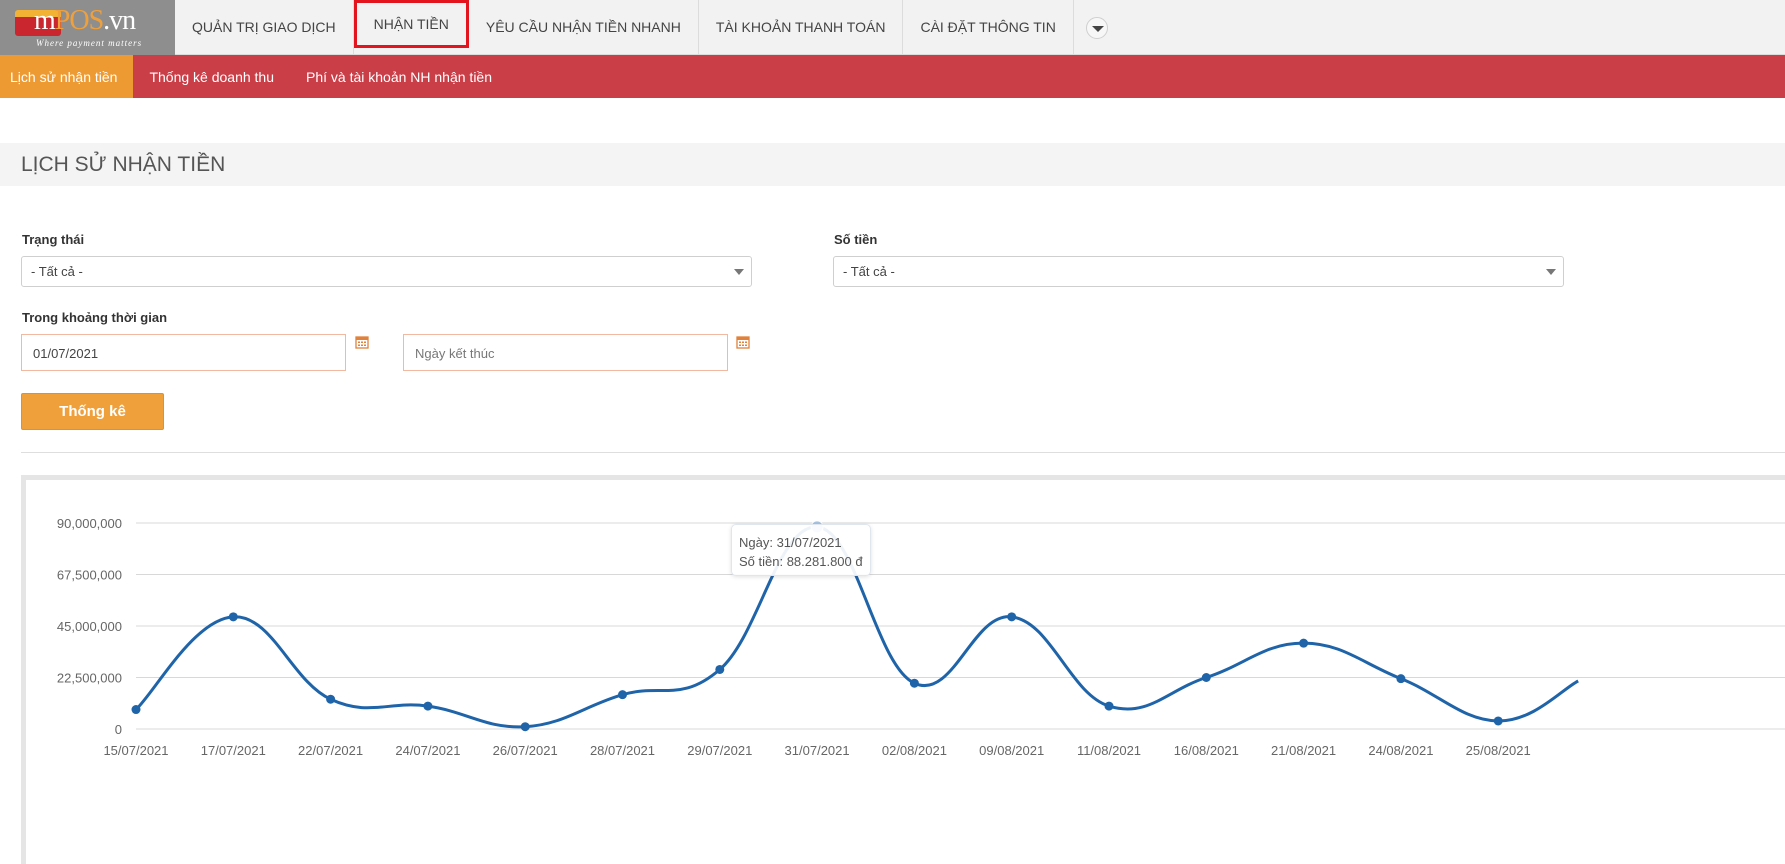 This screenshot has height=864, width=1785. What do you see at coordinates (1400, 750) in the screenshot?
I see `x-tick-label: 24/08/2021` at bounding box center [1400, 750].